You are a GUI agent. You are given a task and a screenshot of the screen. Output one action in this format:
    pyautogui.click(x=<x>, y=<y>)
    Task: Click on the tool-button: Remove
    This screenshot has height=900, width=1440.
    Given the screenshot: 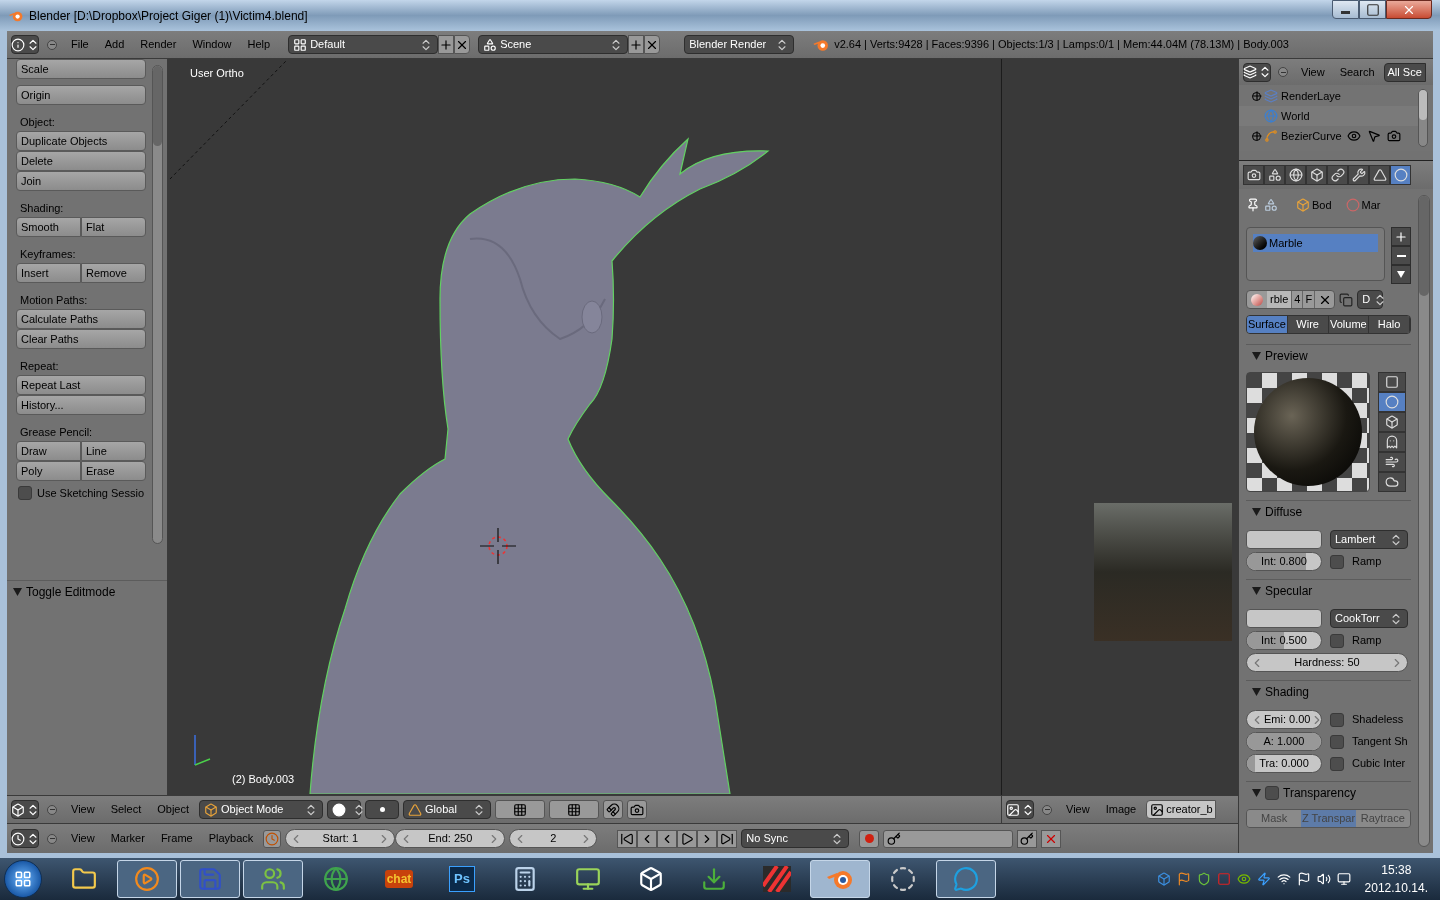 What is the action you would take?
    pyautogui.click(x=113, y=273)
    